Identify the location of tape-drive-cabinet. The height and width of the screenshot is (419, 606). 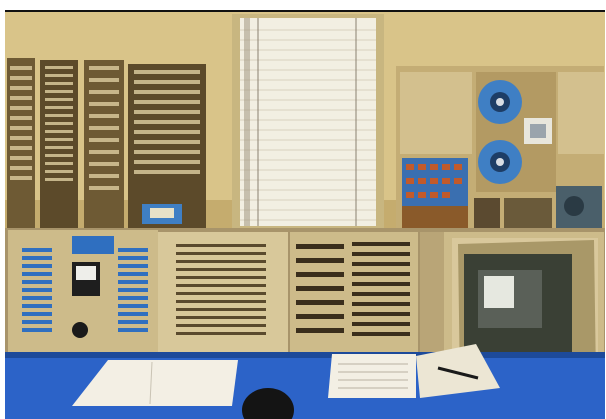
(500, 149).